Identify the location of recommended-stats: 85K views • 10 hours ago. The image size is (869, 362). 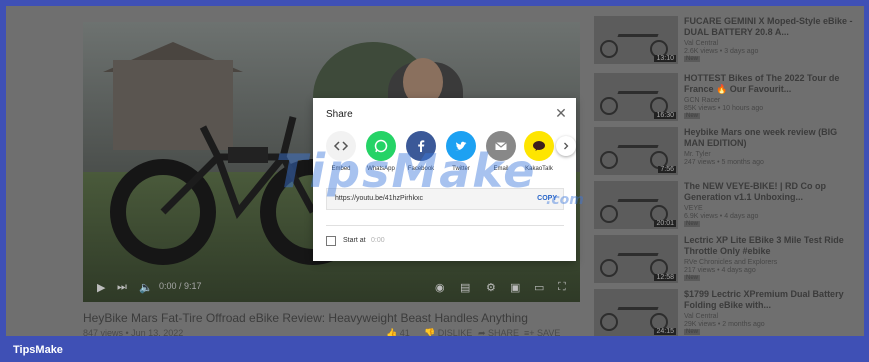
(724, 108).